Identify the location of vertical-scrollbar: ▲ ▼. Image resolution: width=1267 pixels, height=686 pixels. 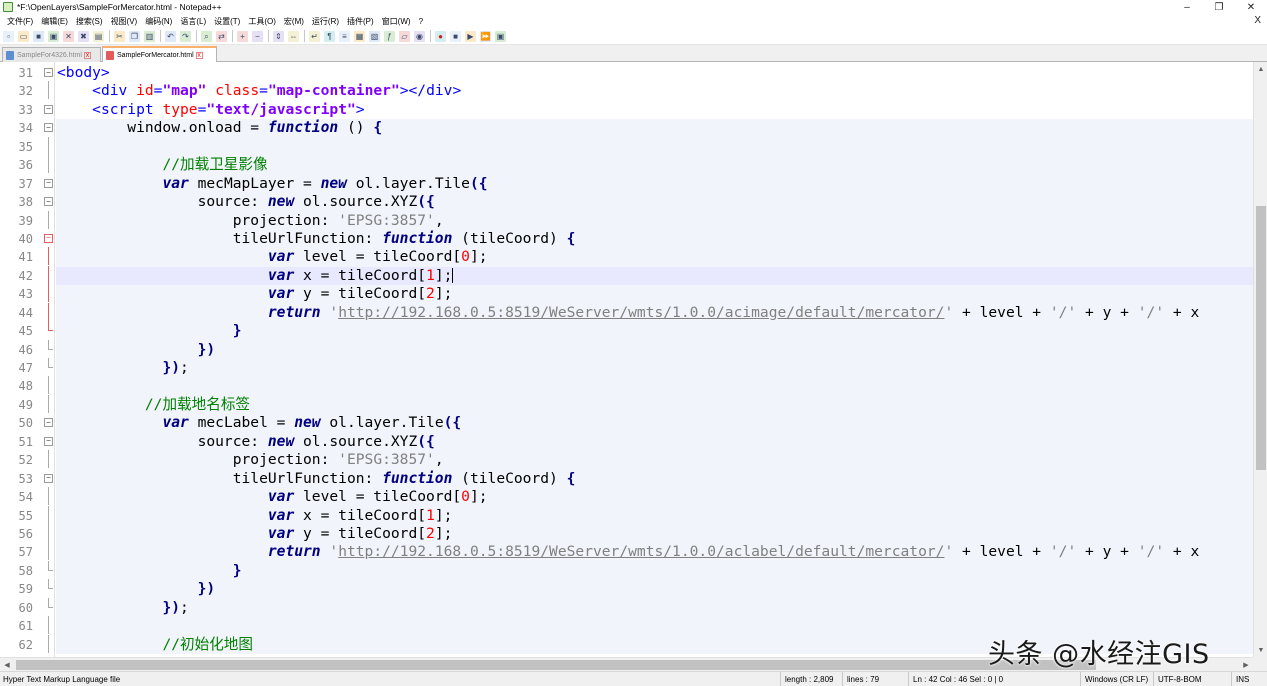
(1260, 359).